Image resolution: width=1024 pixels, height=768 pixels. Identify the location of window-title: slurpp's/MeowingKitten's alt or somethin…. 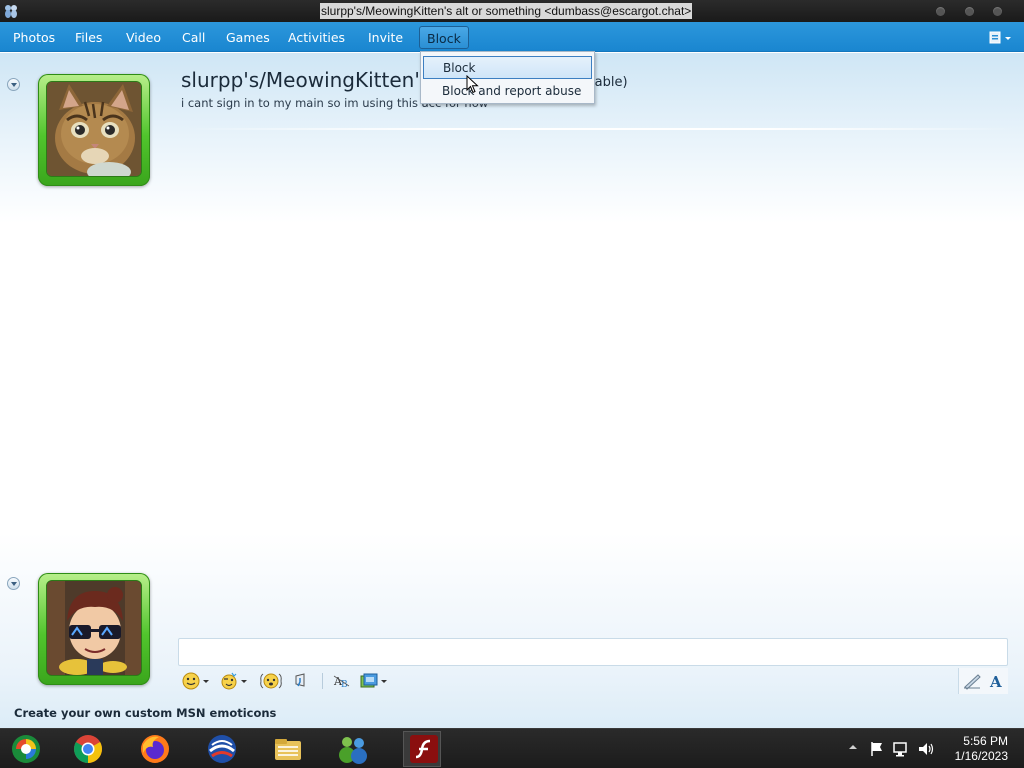
(506, 11).